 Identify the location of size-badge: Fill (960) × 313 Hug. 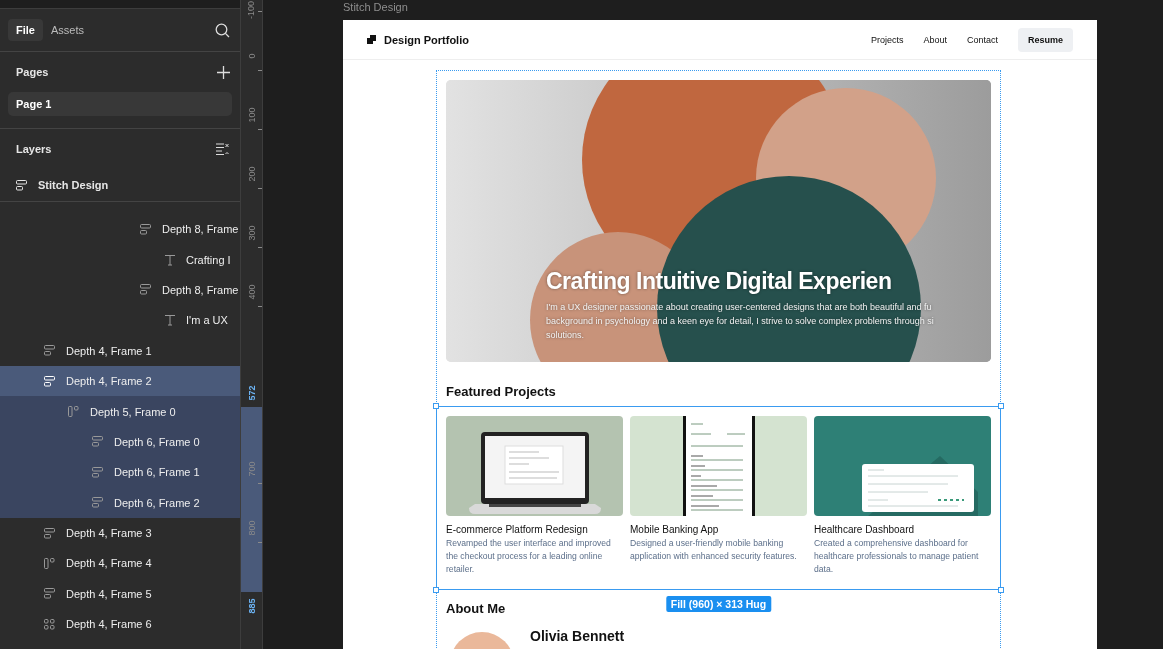
(718, 604).